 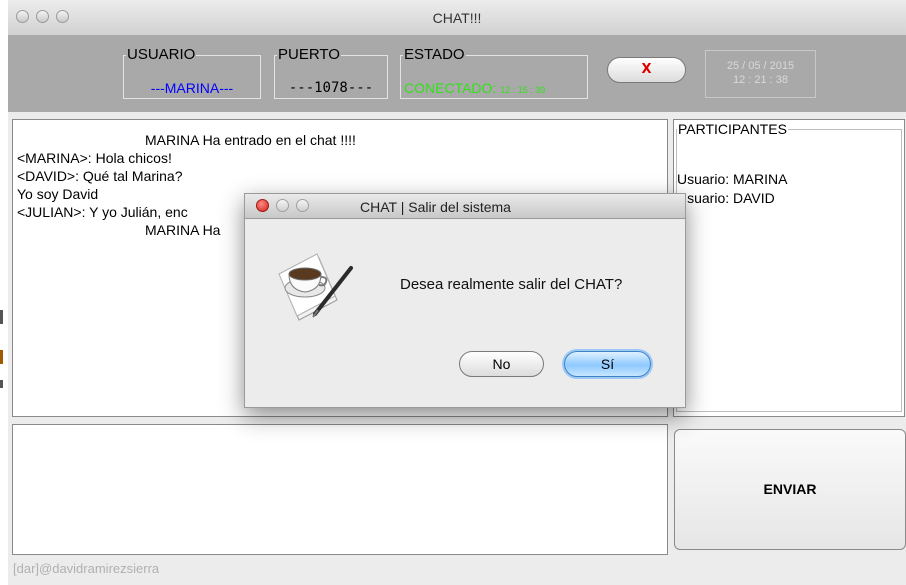 What do you see at coordinates (161, 54) in the screenshot?
I see `usuario-label: USUARIO` at bounding box center [161, 54].